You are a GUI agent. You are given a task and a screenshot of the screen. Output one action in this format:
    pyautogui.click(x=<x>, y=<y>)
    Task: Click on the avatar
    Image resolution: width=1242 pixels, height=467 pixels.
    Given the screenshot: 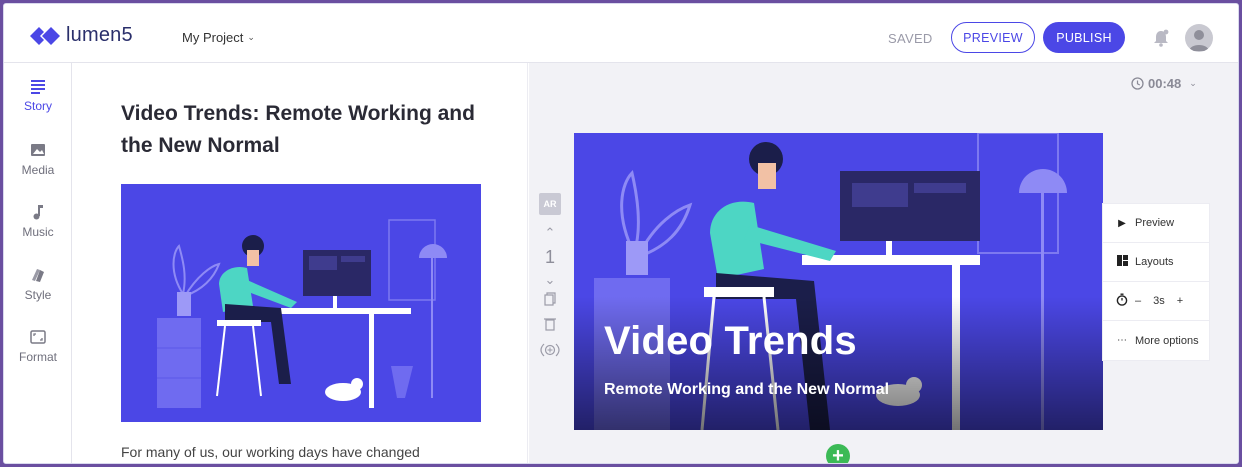 What is the action you would take?
    pyautogui.click(x=1199, y=38)
    